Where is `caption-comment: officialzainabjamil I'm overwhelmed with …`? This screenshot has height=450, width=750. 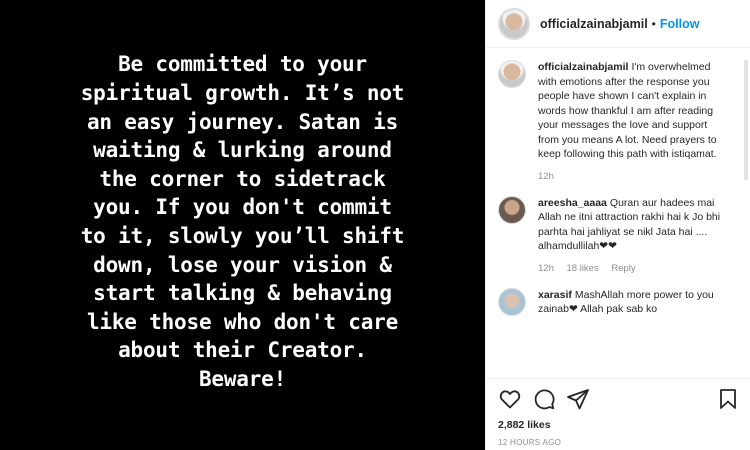
caption-comment: officialzainabjamil I'm overwhelmed with … is located at coordinates (611, 121).